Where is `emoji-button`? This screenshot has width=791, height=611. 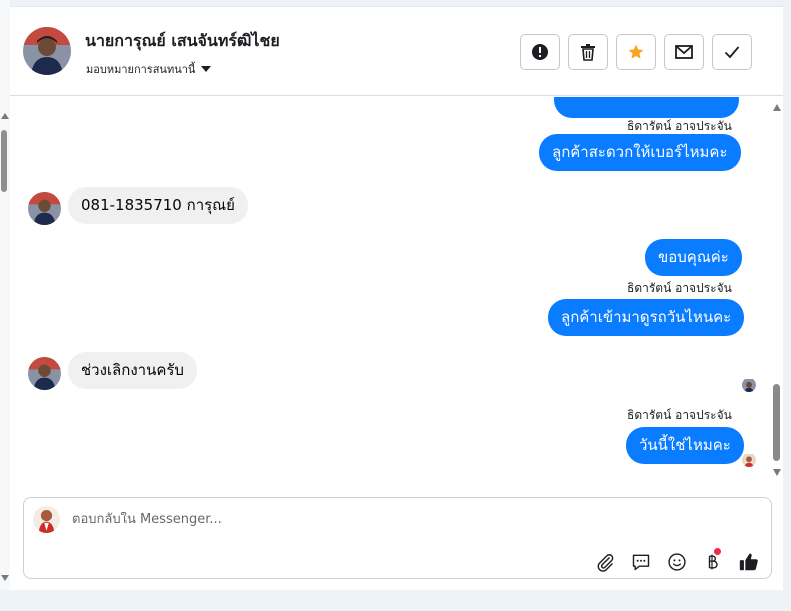
emoji-button is located at coordinates (677, 562).